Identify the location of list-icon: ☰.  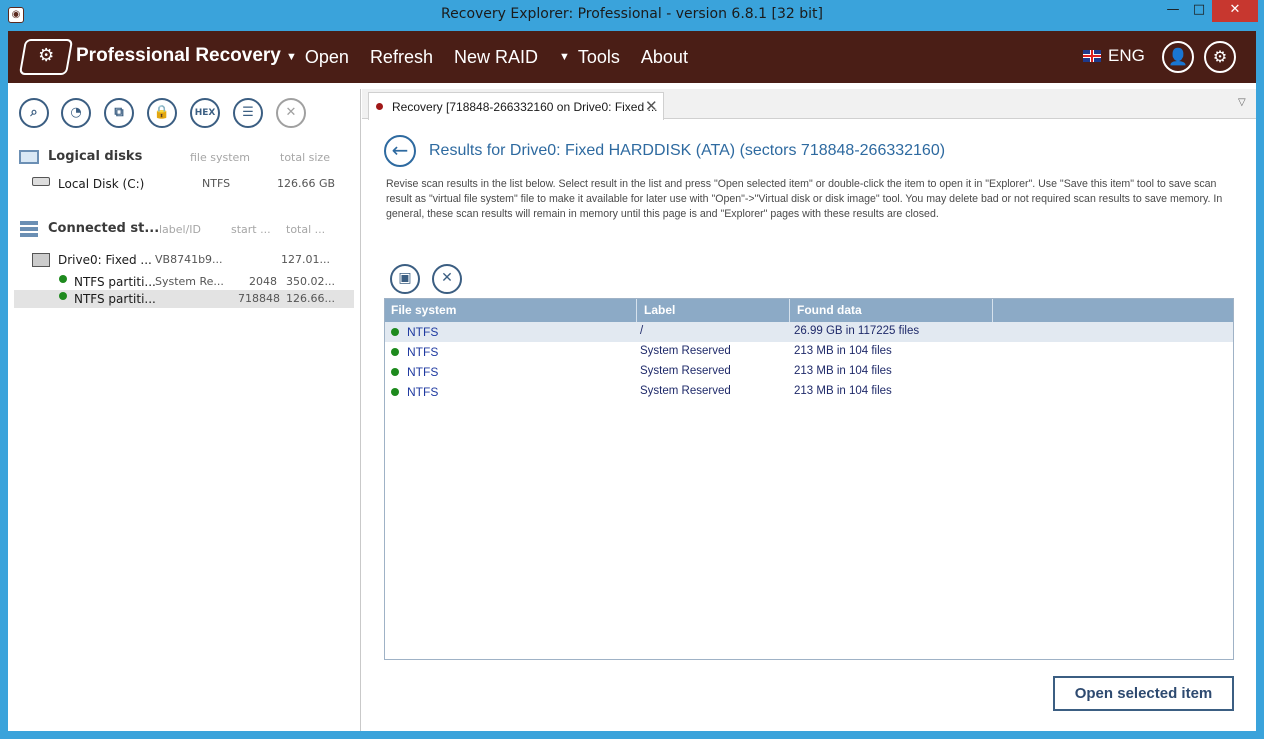
(248, 113).